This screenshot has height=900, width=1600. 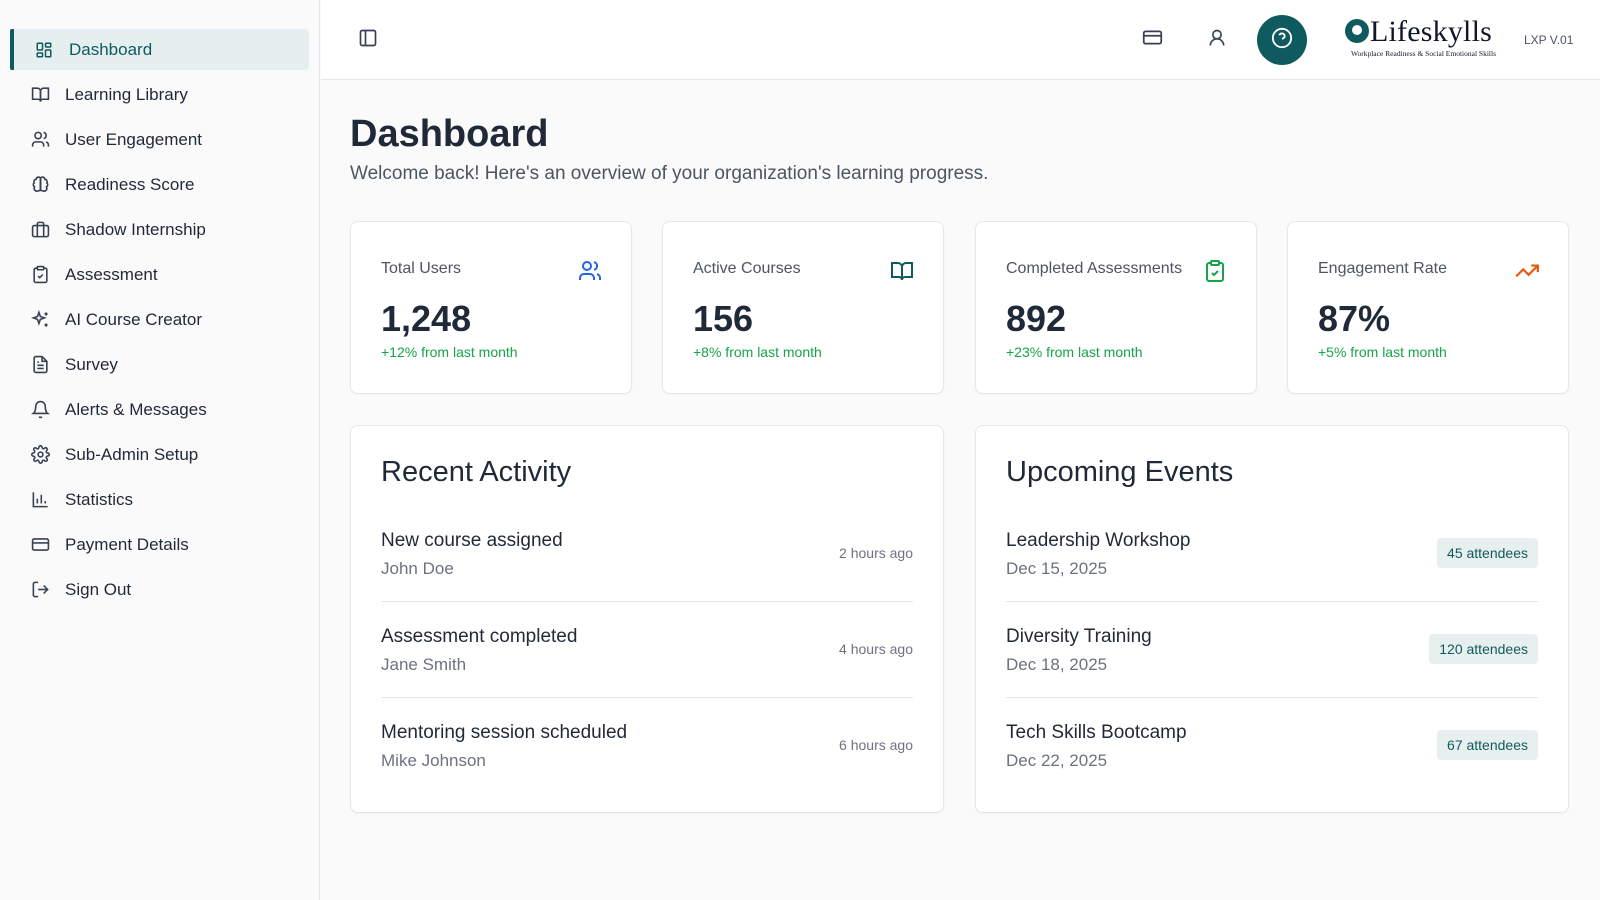 I want to click on stat-value: 87%, so click(x=1354, y=318).